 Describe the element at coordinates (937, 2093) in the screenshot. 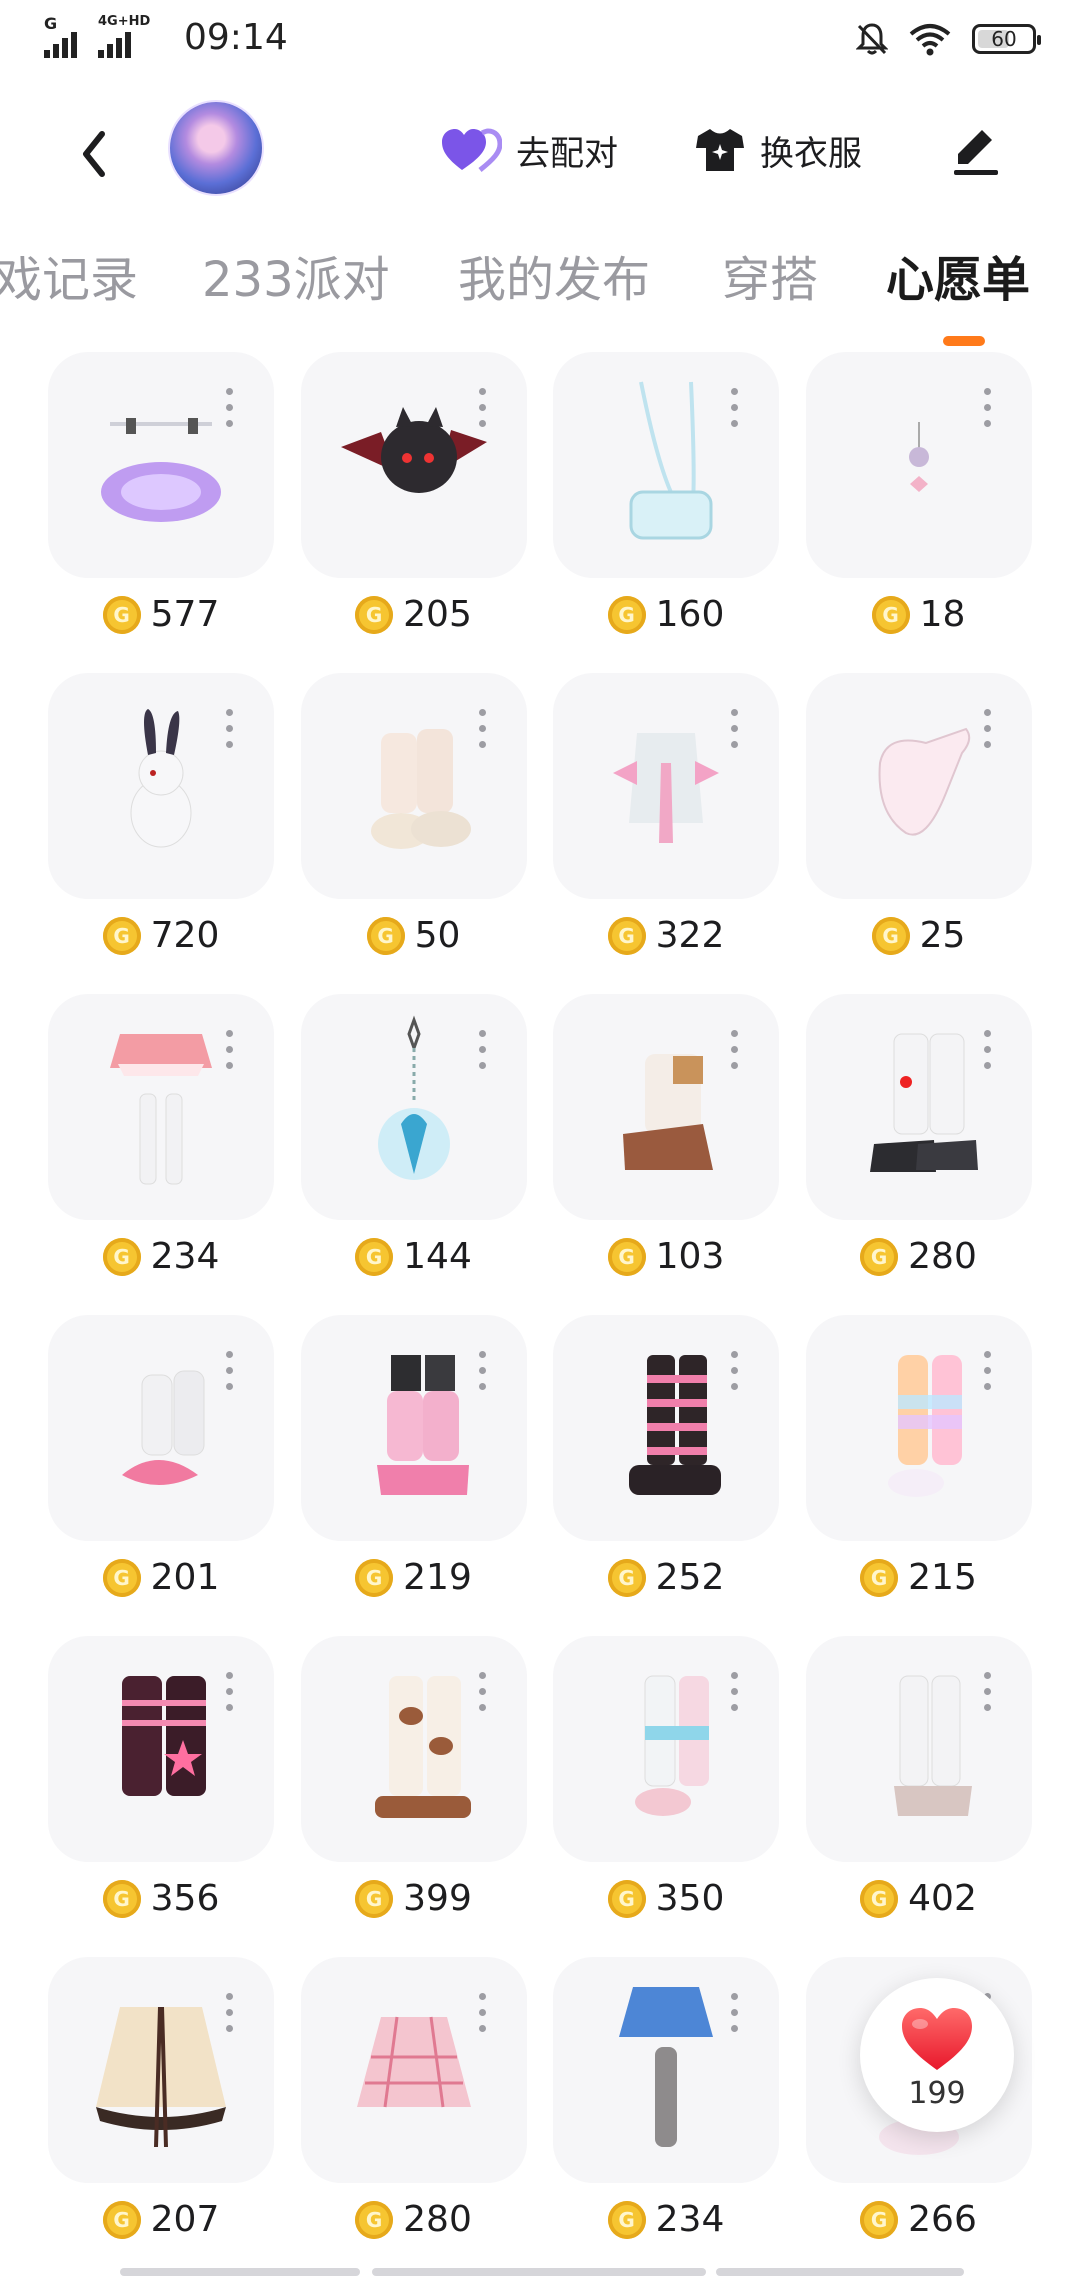

I see `like-count: 199` at that location.